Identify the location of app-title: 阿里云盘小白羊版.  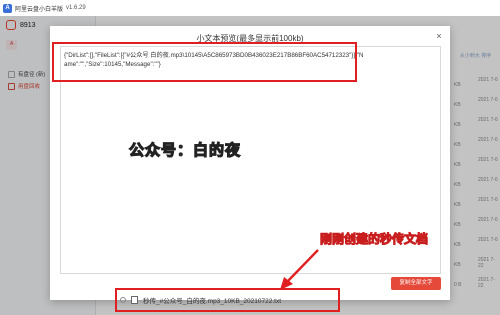
(39, 9).